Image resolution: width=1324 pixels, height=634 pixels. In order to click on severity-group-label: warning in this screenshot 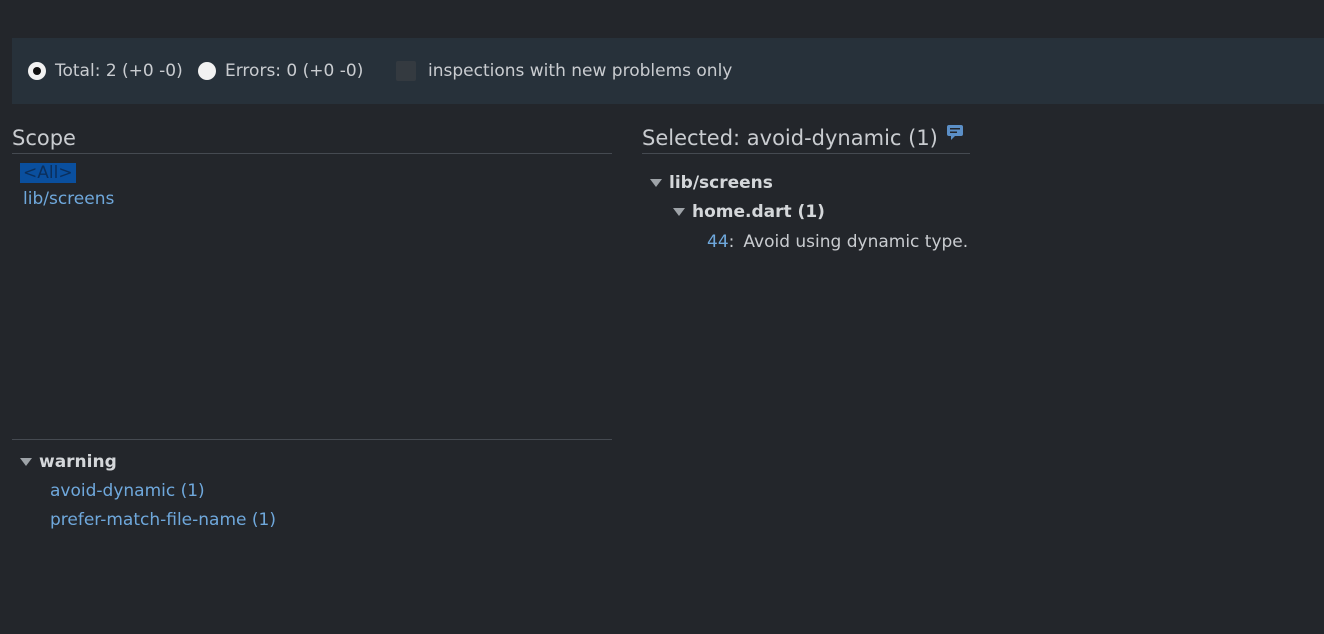, I will do `click(78, 462)`.